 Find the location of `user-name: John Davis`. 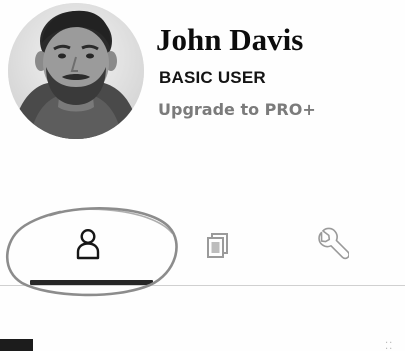

user-name: John Davis is located at coordinates (230, 39).